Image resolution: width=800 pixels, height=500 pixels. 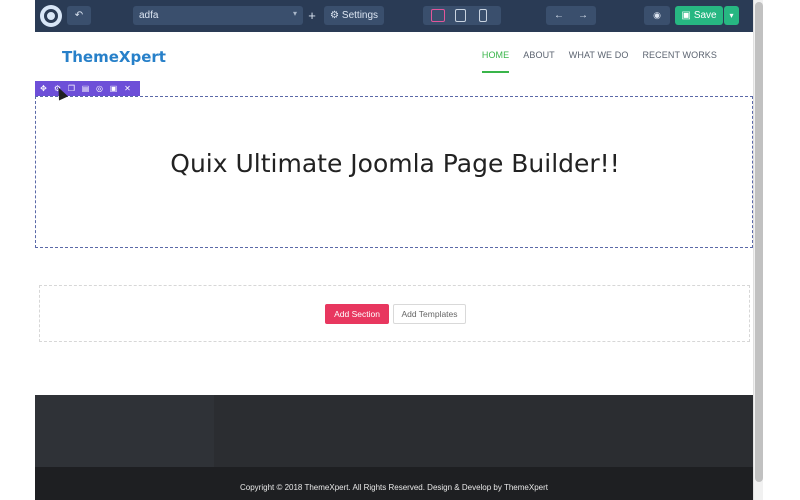 I want to click on quix-logo-icon, so click(x=51, y=16).